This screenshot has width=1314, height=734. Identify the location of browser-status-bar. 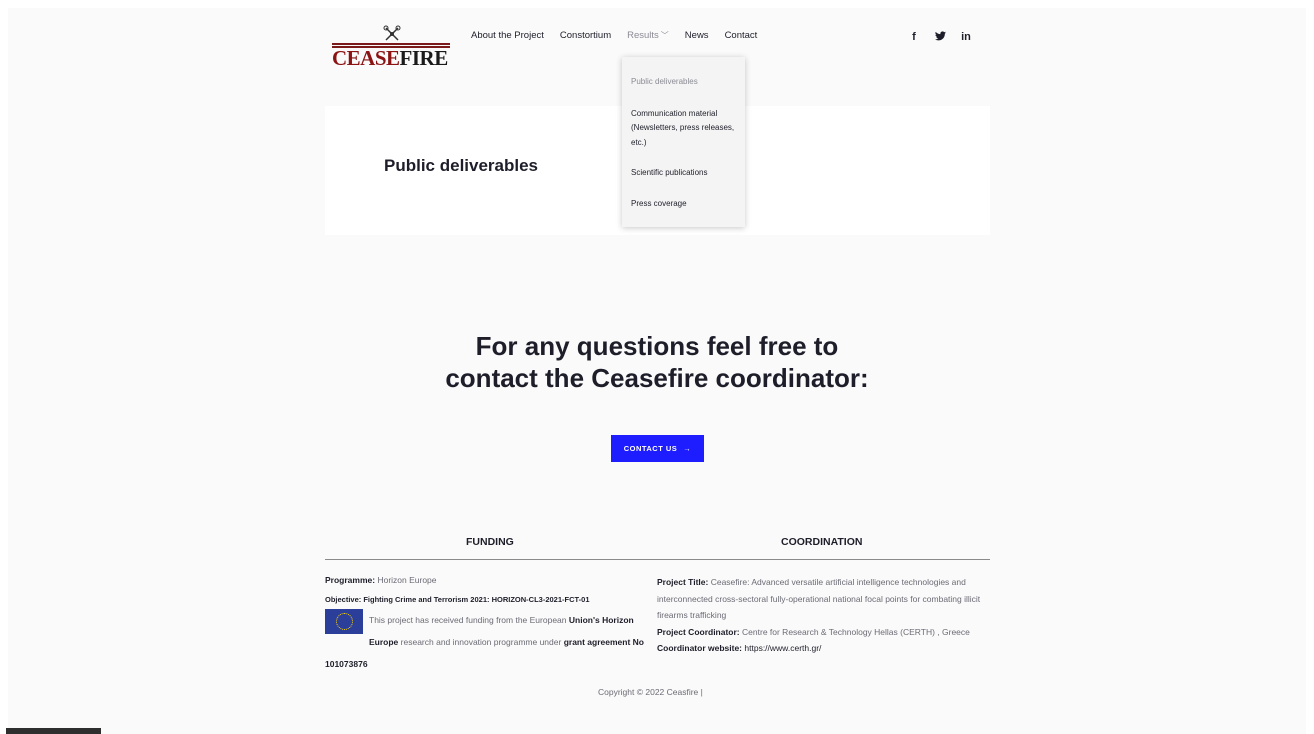
(53, 731).